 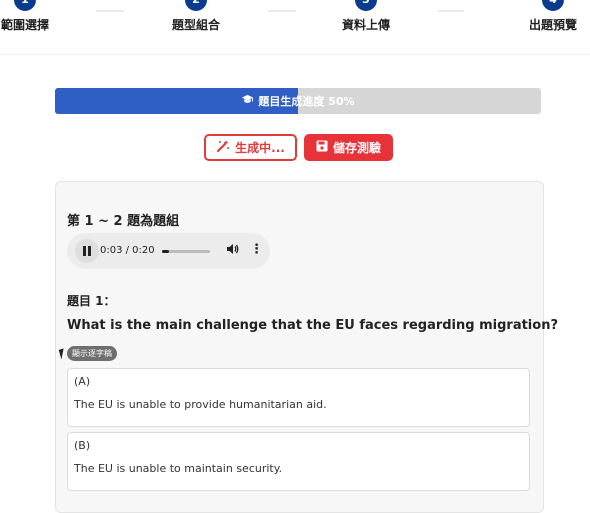 I want to click on mouse-cursor-icon, so click(x=62, y=354).